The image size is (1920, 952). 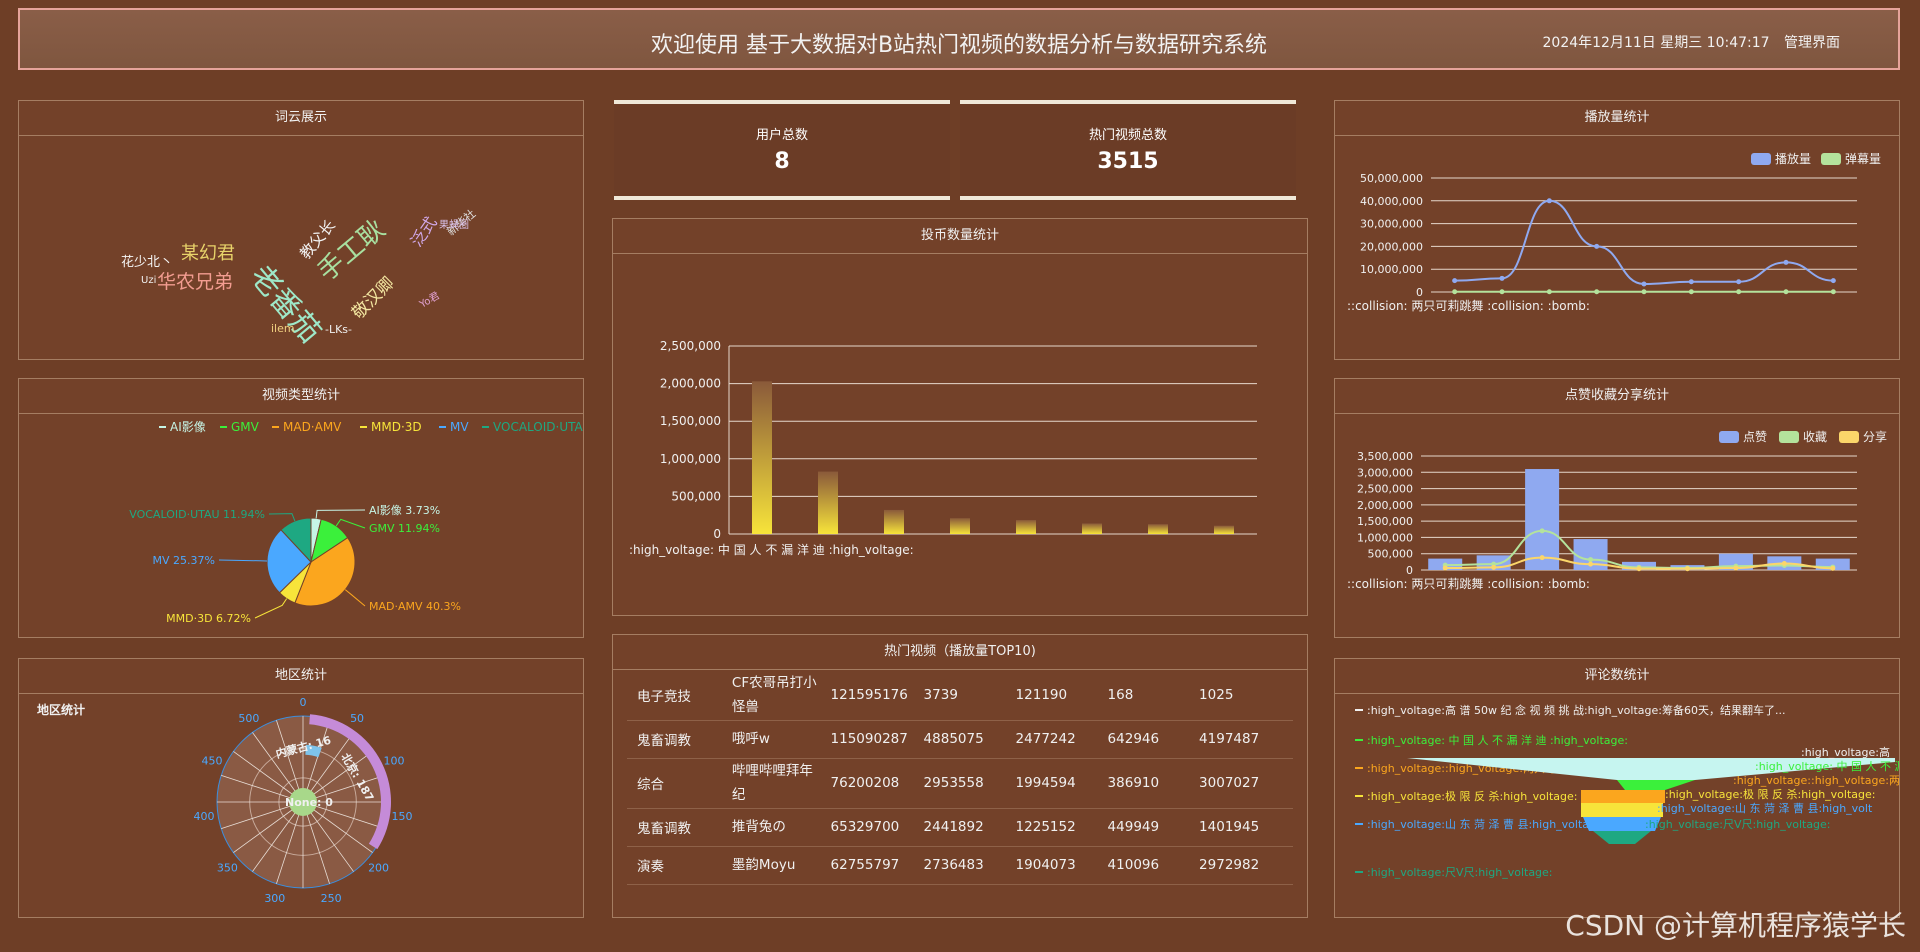 What do you see at coordinates (338, 329) in the screenshot?
I see `wordcloud-word: -LKs-` at bounding box center [338, 329].